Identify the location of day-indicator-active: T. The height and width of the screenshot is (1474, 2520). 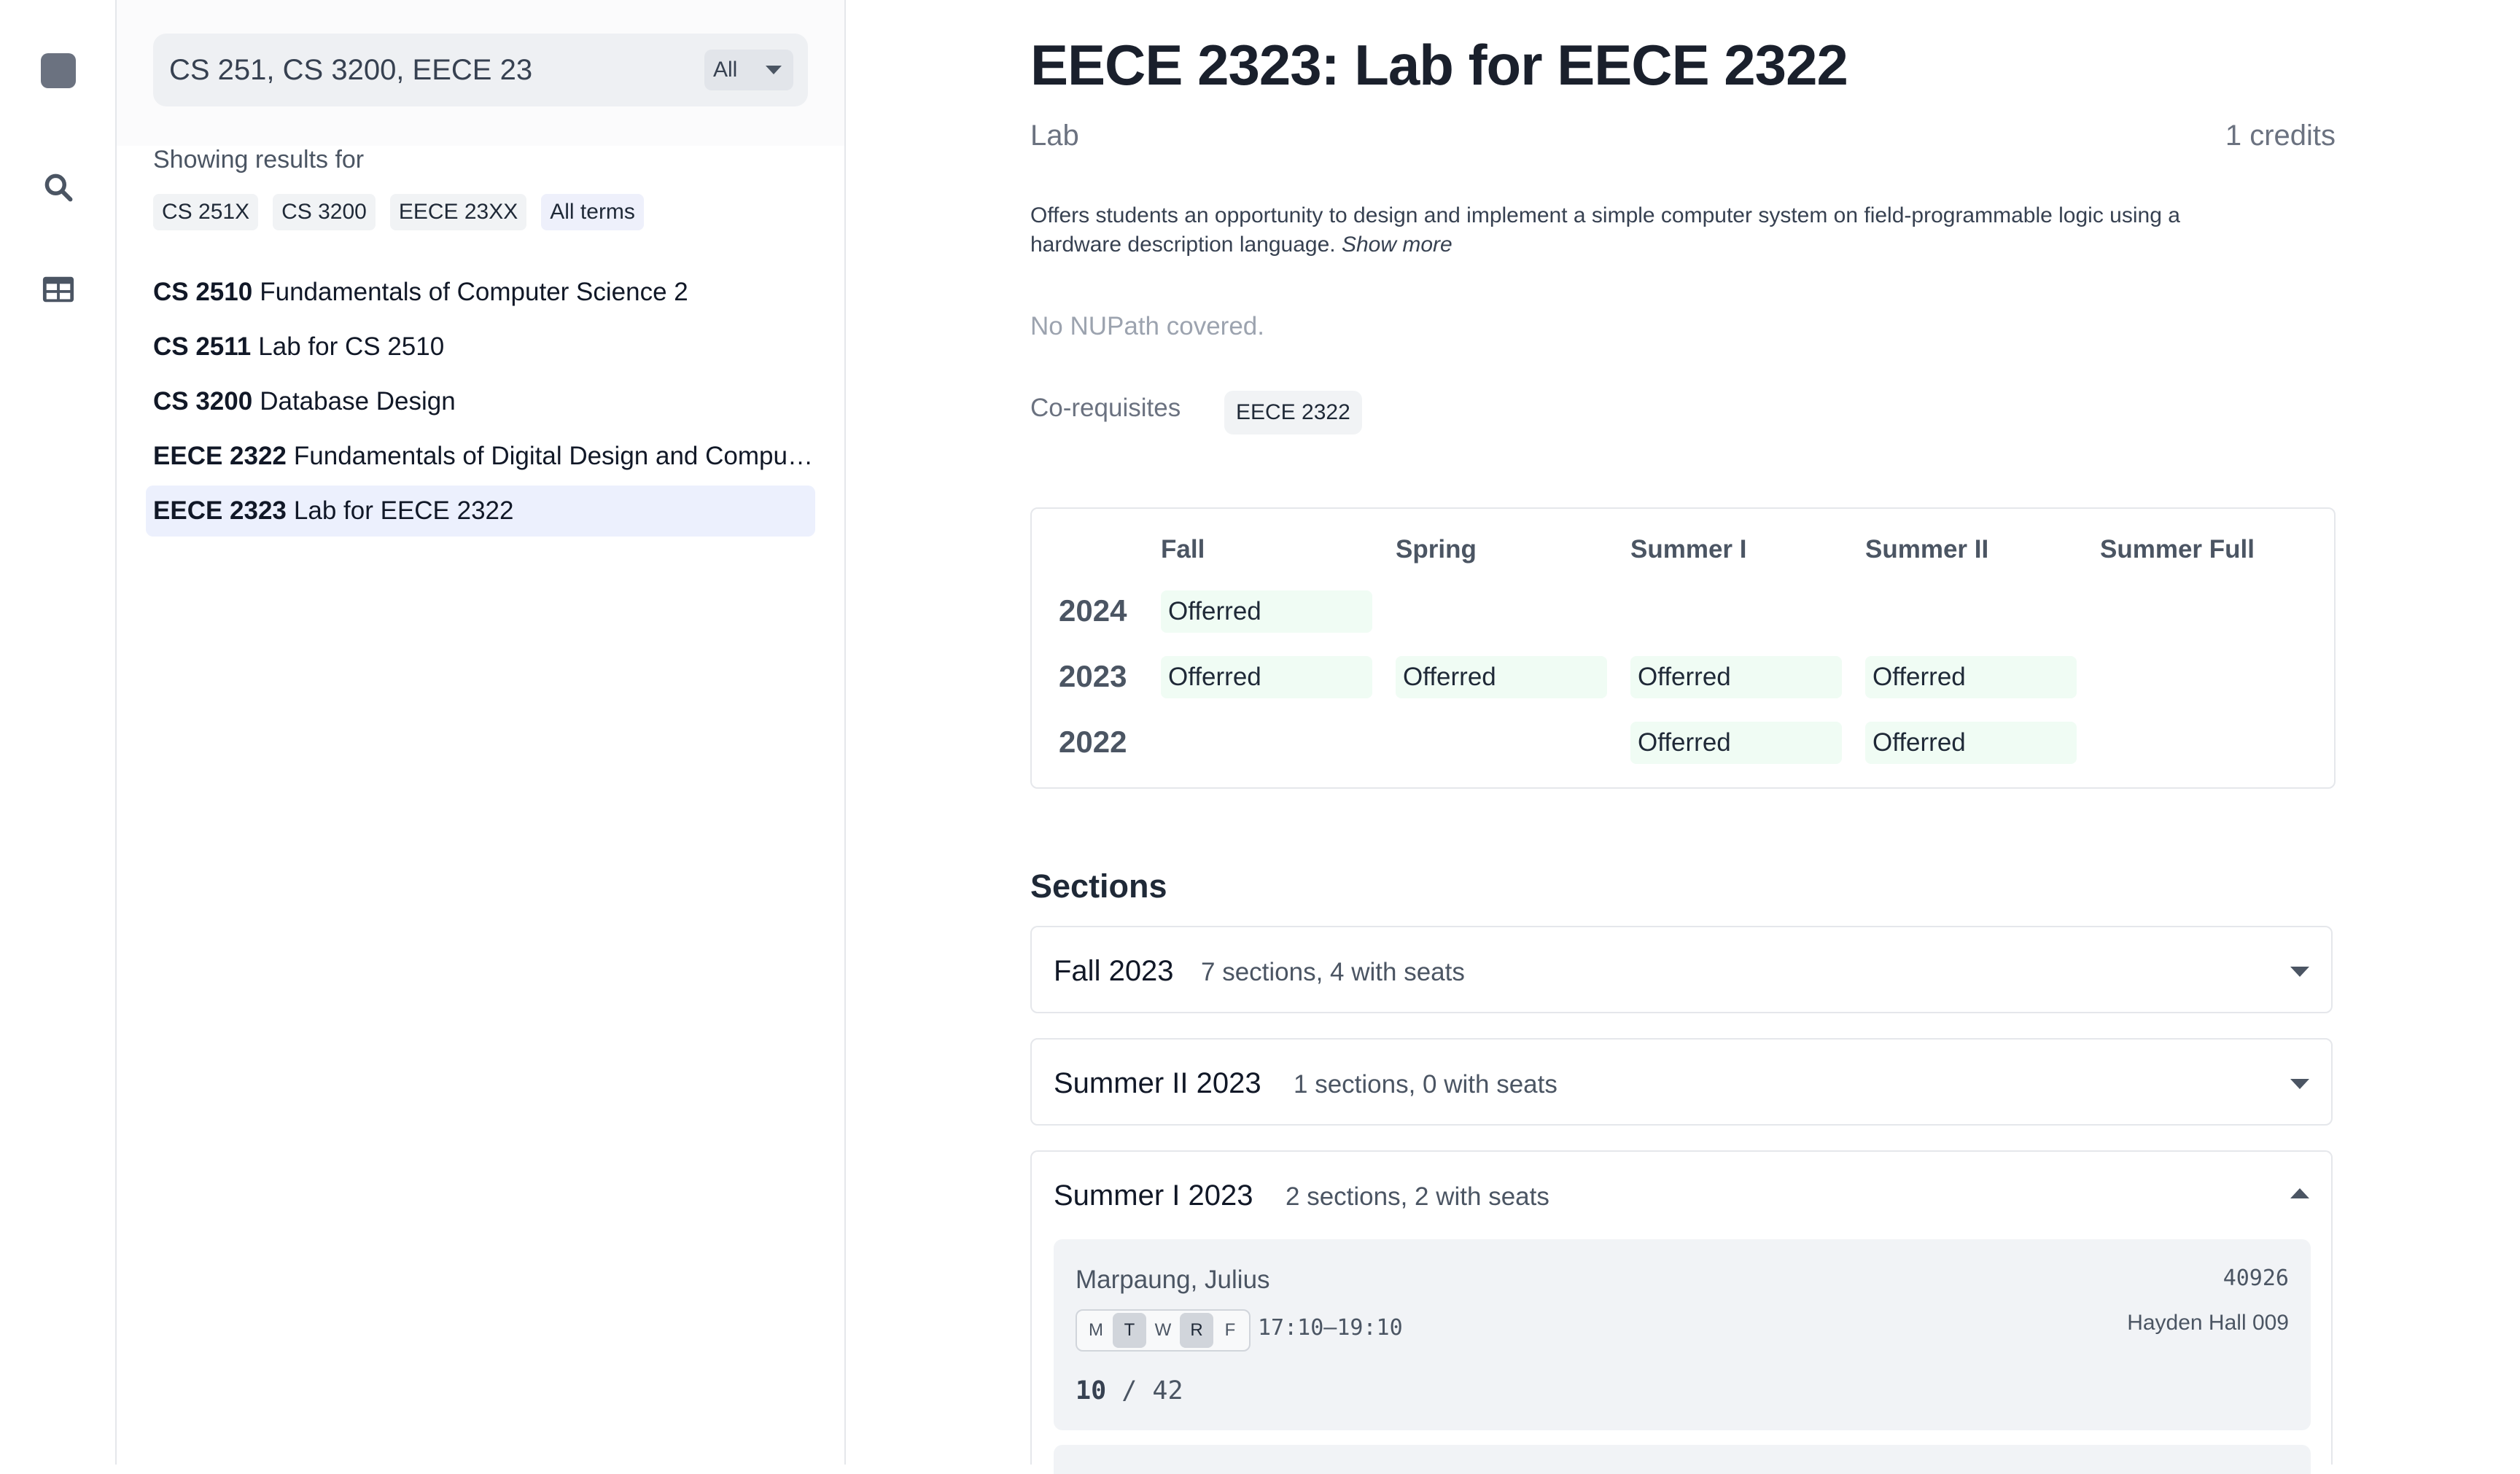
(1129, 1330).